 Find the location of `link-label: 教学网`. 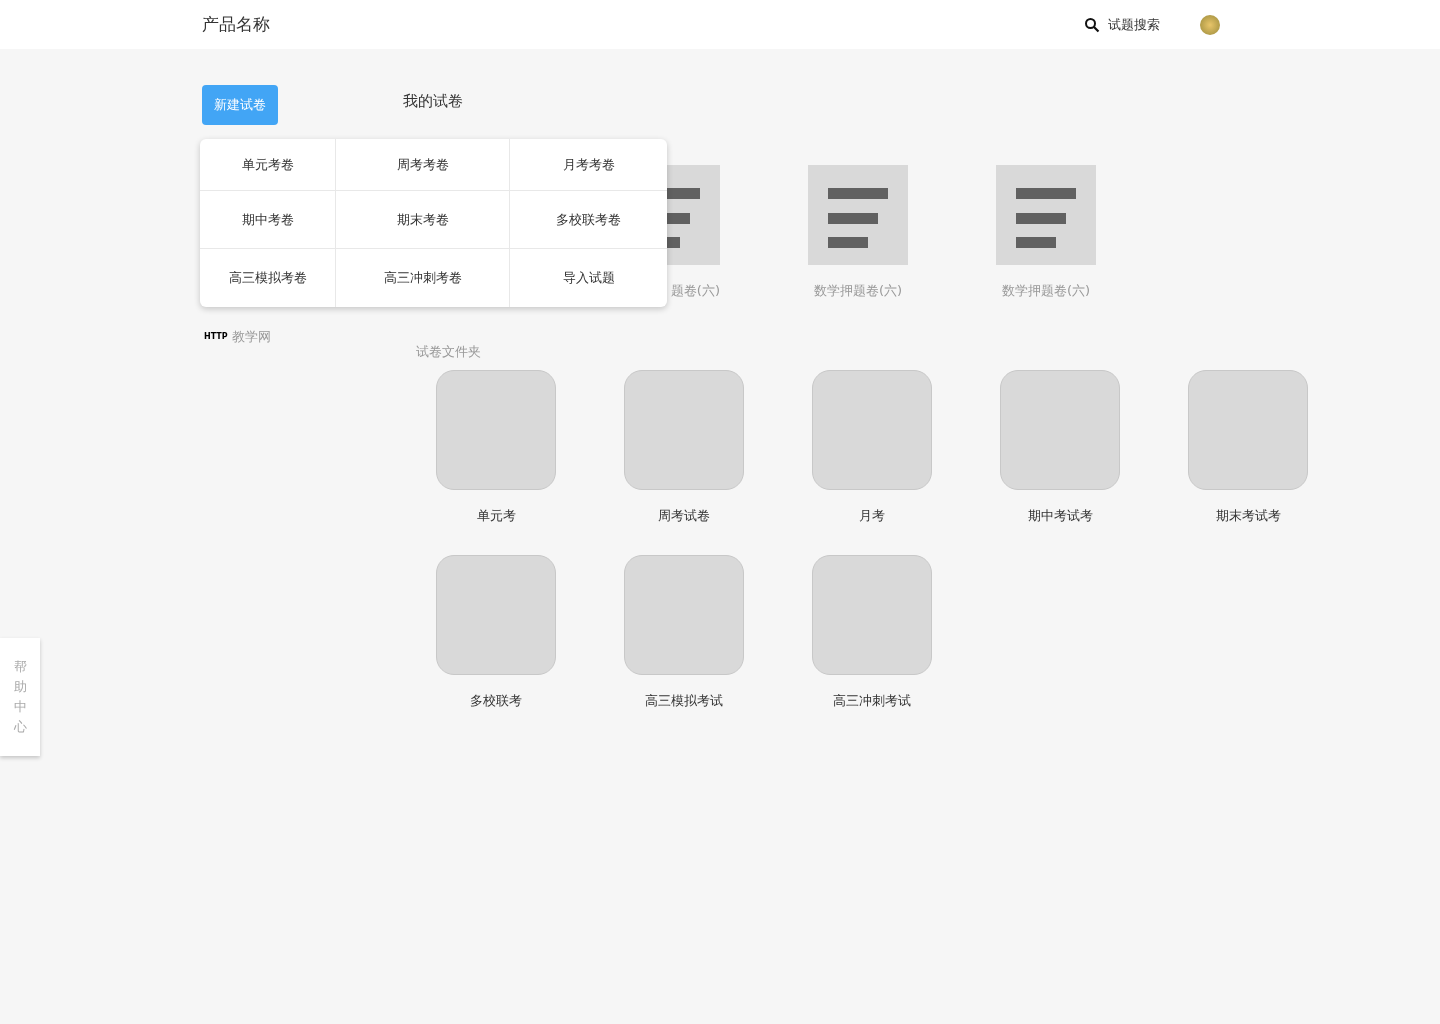

link-label: 教学网 is located at coordinates (251, 337).